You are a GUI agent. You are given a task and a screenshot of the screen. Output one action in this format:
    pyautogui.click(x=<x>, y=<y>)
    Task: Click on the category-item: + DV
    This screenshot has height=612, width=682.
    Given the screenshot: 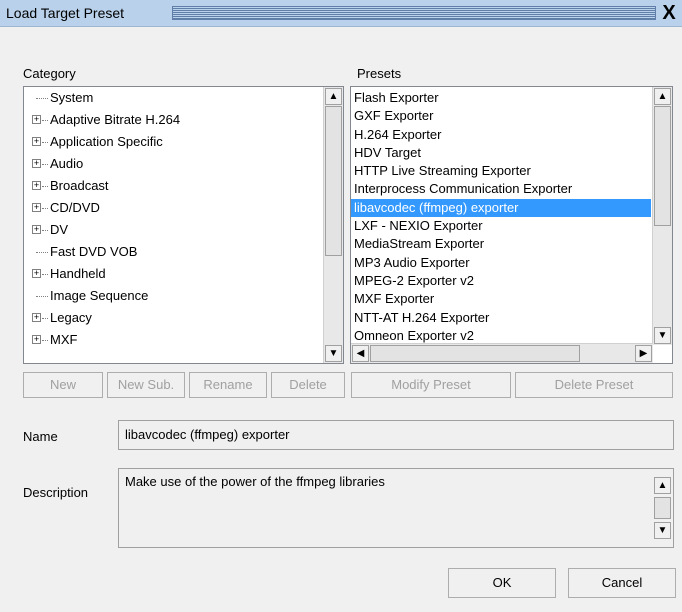 What is the action you would take?
    pyautogui.click(x=173, y=230)
    